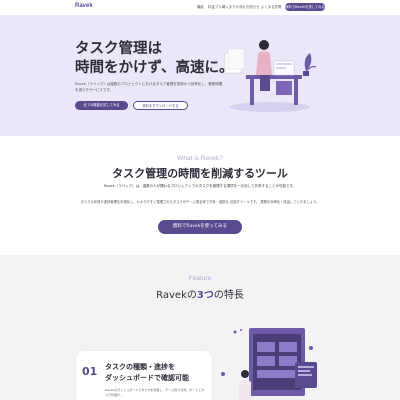 This screenshot has width=400, height=400. I want to click on nav-item-flow: 導入までの流れ, so click(234, 6).